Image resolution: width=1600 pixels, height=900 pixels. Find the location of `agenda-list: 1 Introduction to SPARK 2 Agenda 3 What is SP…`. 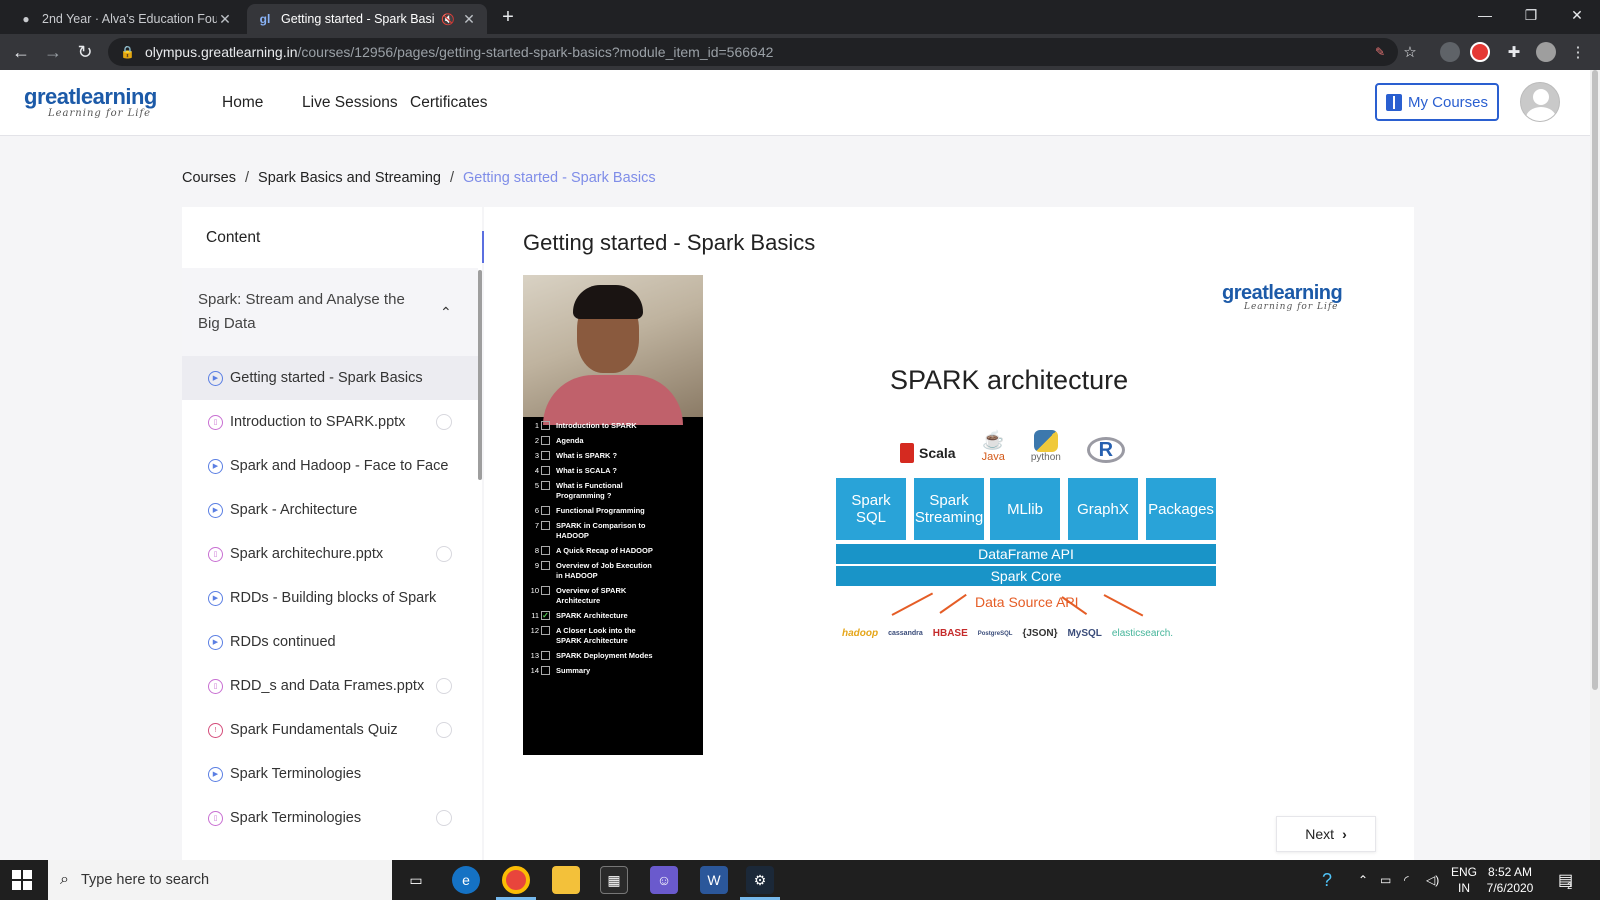

agenda-list: 1 Introduction to SPARK 2 Agenda 3 What is SP… is located at coordinates (614, 551).